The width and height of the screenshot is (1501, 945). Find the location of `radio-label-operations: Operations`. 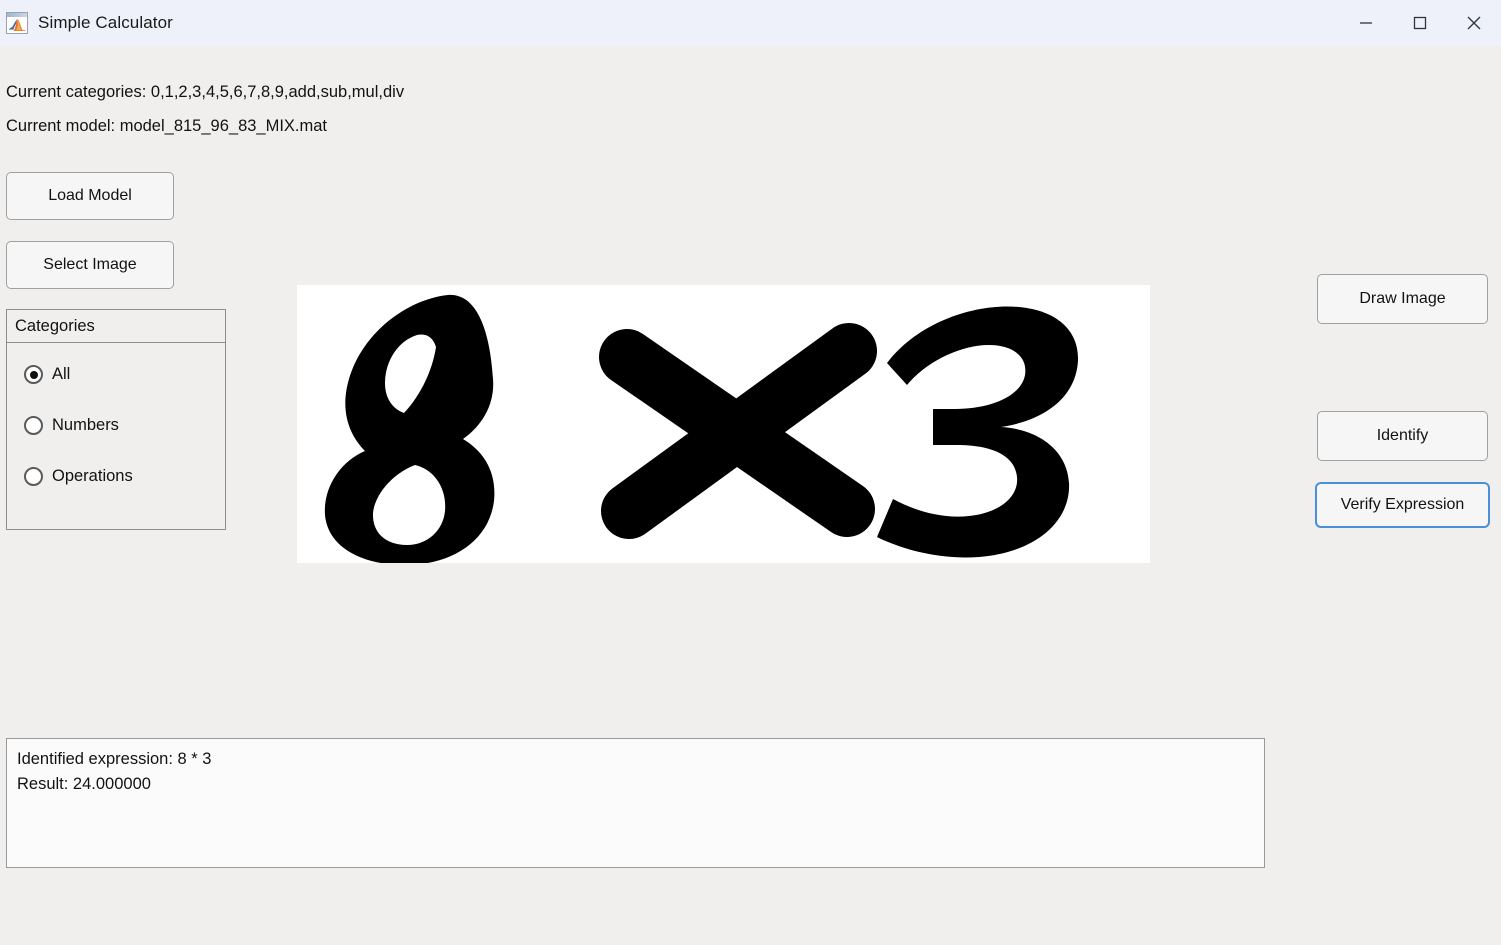

radio-label-operations: Operations is located at coordinates (92, 476).